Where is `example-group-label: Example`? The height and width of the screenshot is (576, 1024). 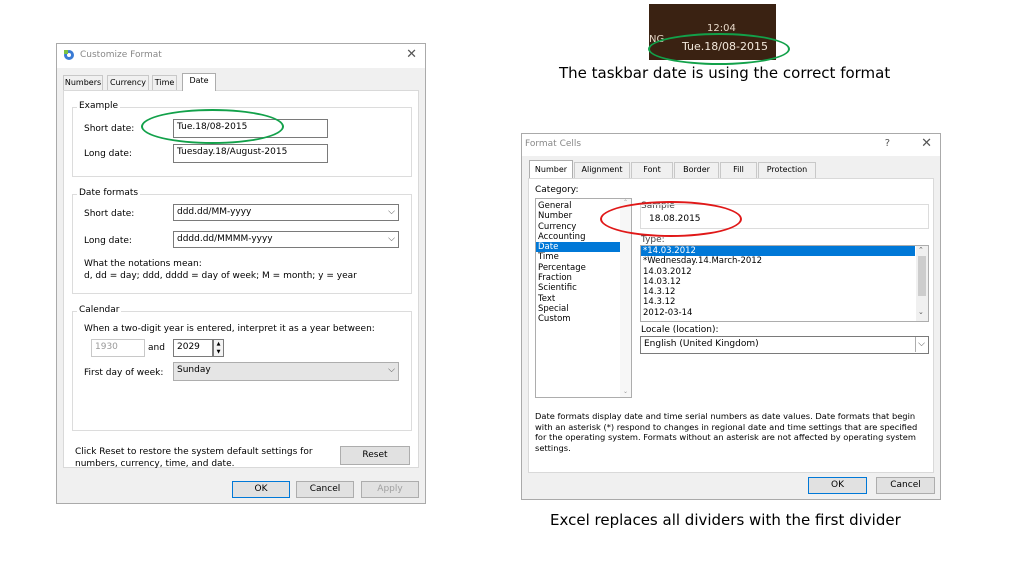
example-group-label: Example is located at coordinates (99, 106).